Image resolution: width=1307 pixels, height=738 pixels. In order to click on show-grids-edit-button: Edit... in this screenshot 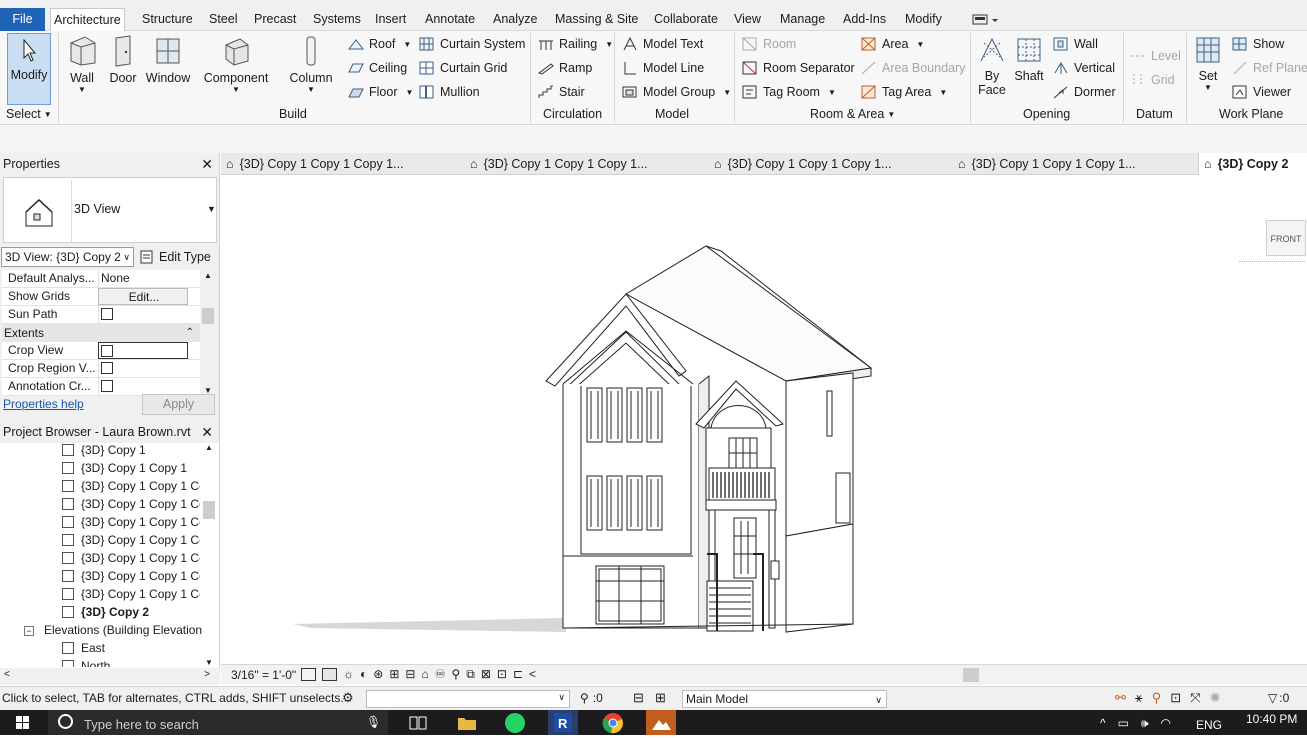, I will do `click(143, 296)`.